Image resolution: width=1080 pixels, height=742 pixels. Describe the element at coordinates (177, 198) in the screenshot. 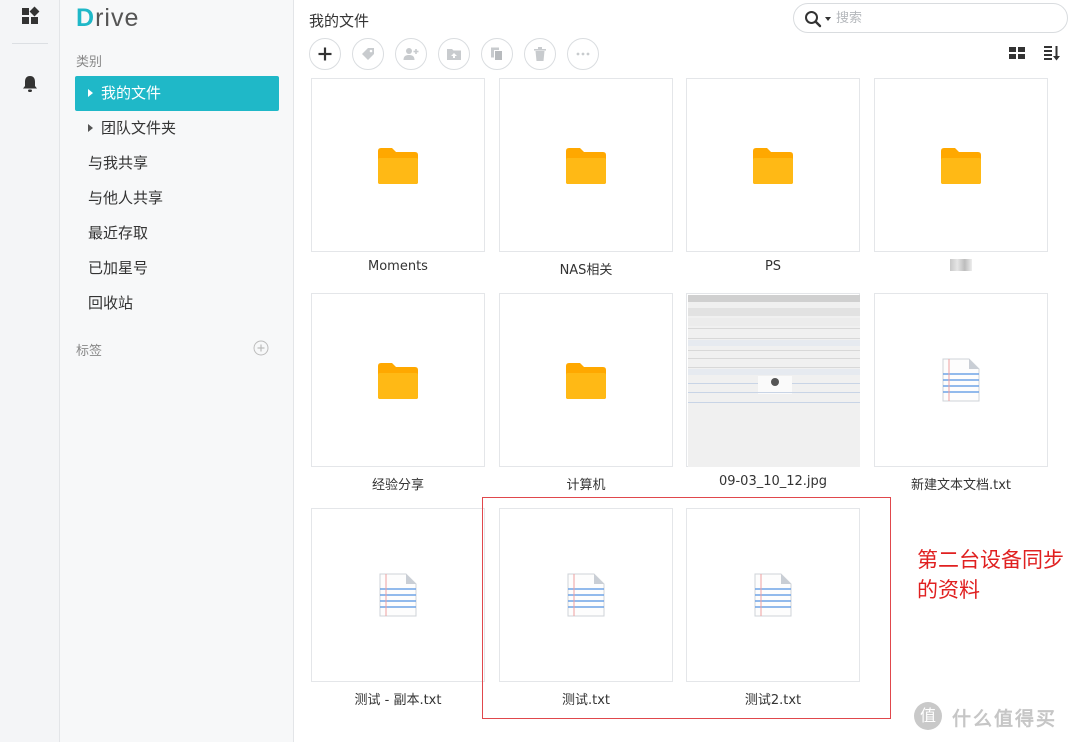

I see `sidebar-item-shared-with-others: 与他人共享` at that location.